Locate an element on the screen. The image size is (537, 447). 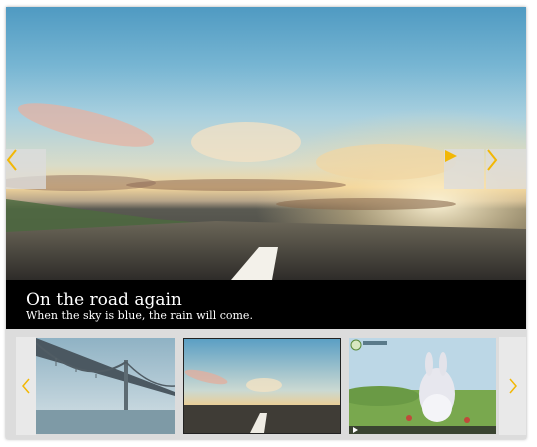
thumbnail-video is located at coordinates (422, 386).